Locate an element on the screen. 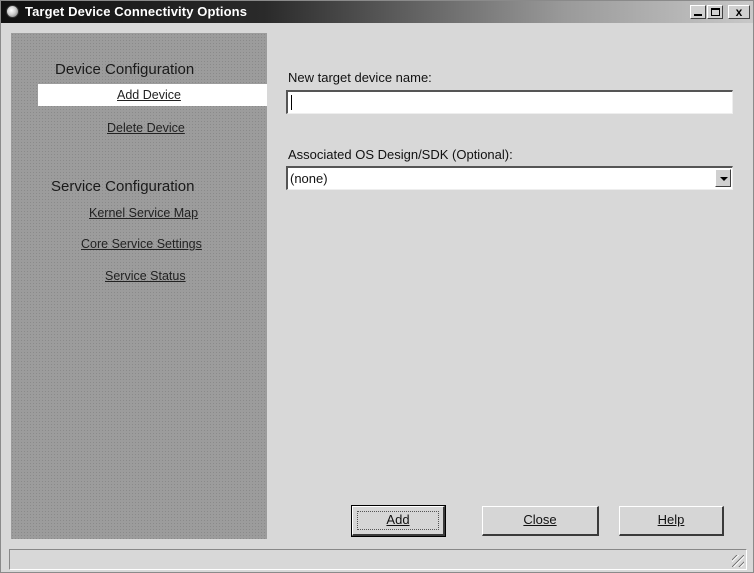 The image size is (754, 573). device-name-label: New target device name: is located at coordinates (360, 77).